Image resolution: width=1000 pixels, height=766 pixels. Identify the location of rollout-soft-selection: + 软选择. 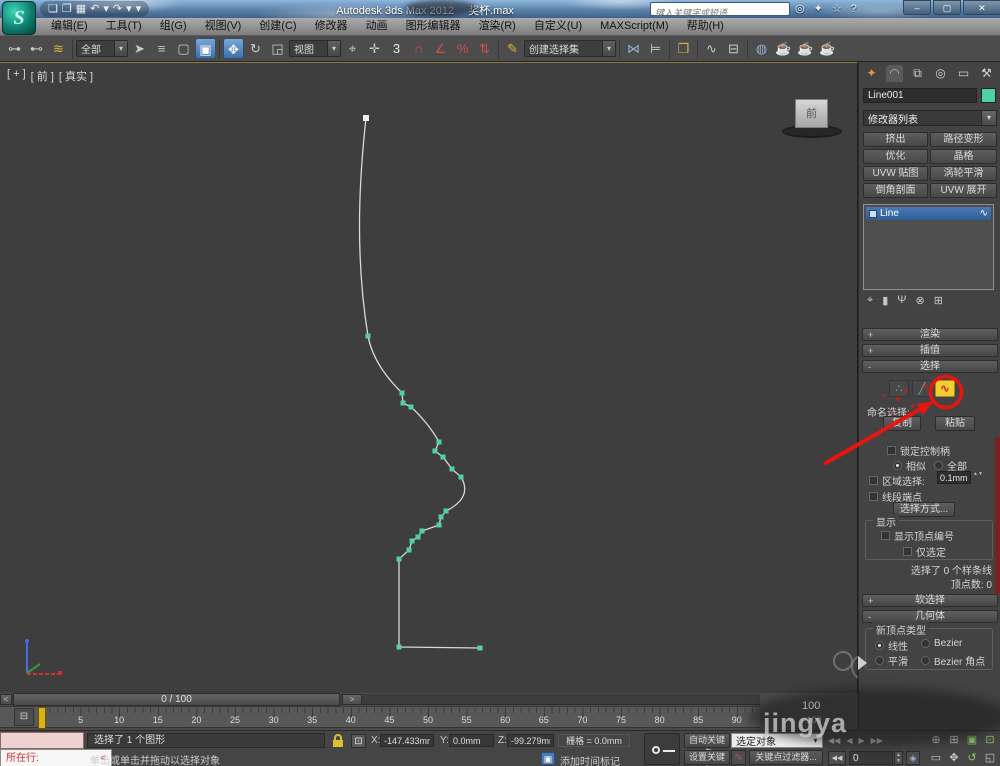
(930, 600).